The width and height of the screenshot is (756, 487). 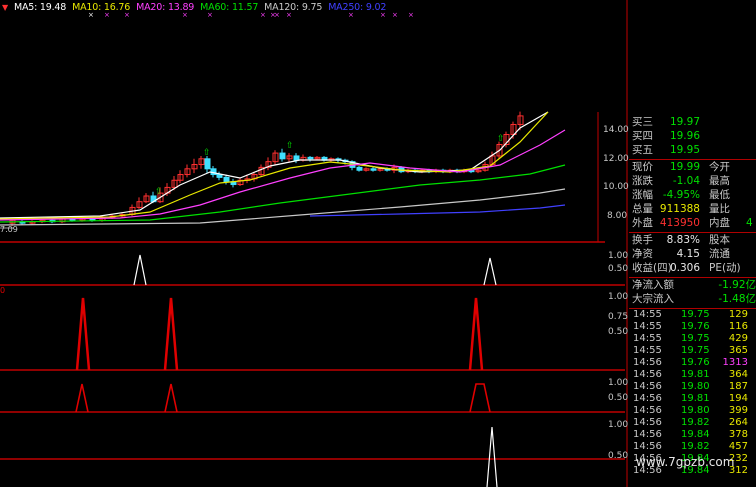 What do you see at coordinates (618, 317) in the screenshot?
I see `sig2-tick-075: 0.75` at bounding box center [618, 317].